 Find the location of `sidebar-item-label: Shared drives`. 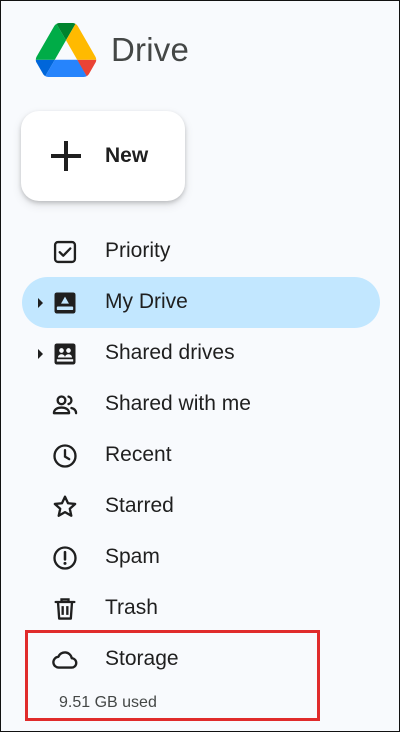

sidebar-item-label: Shared drives is located at coordinates (170, 352).